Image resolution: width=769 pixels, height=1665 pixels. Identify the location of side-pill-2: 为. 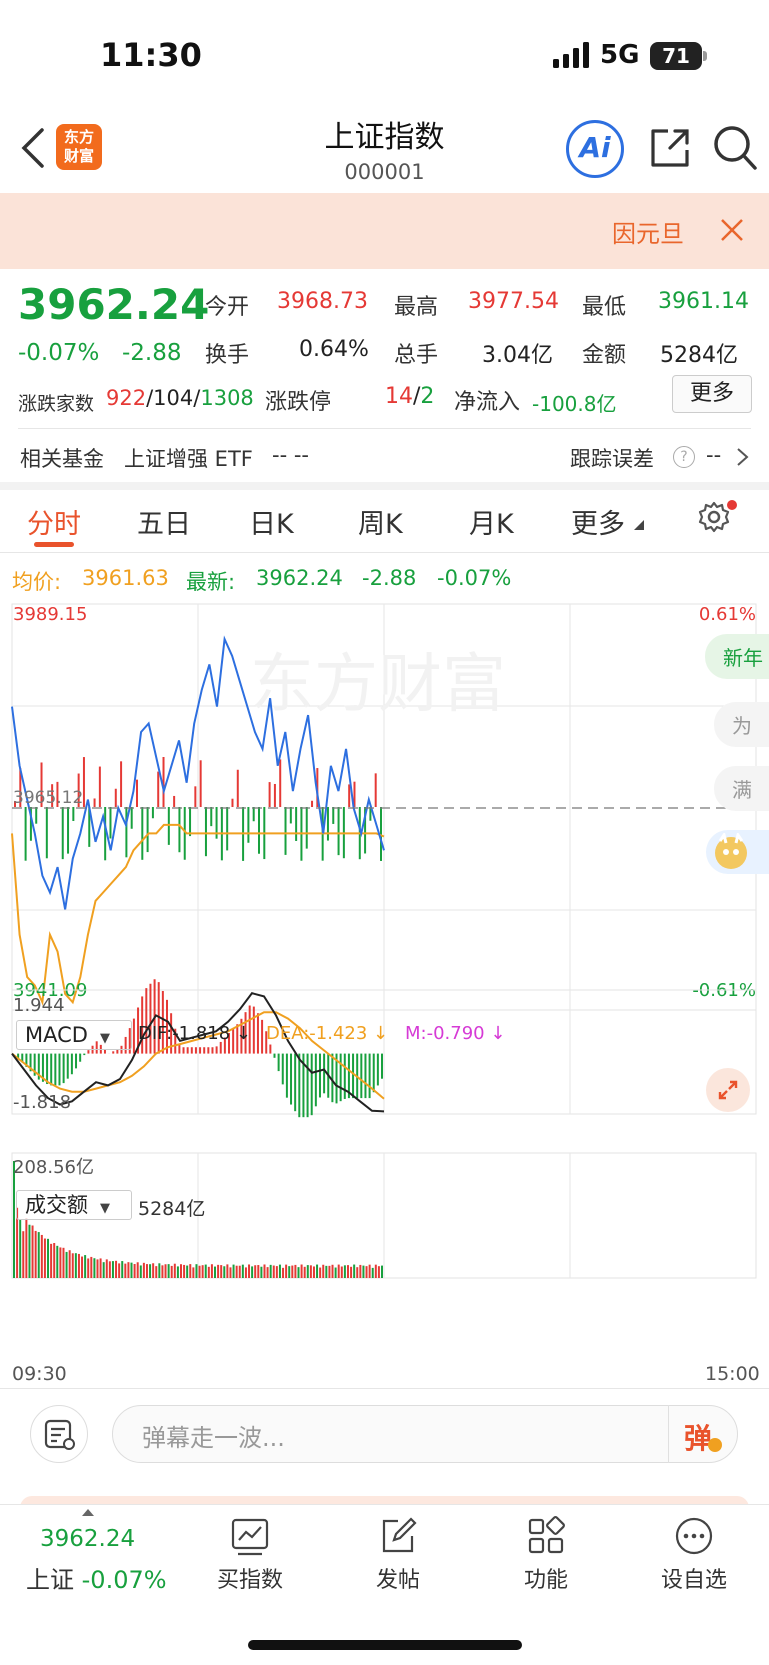
(741, 724).